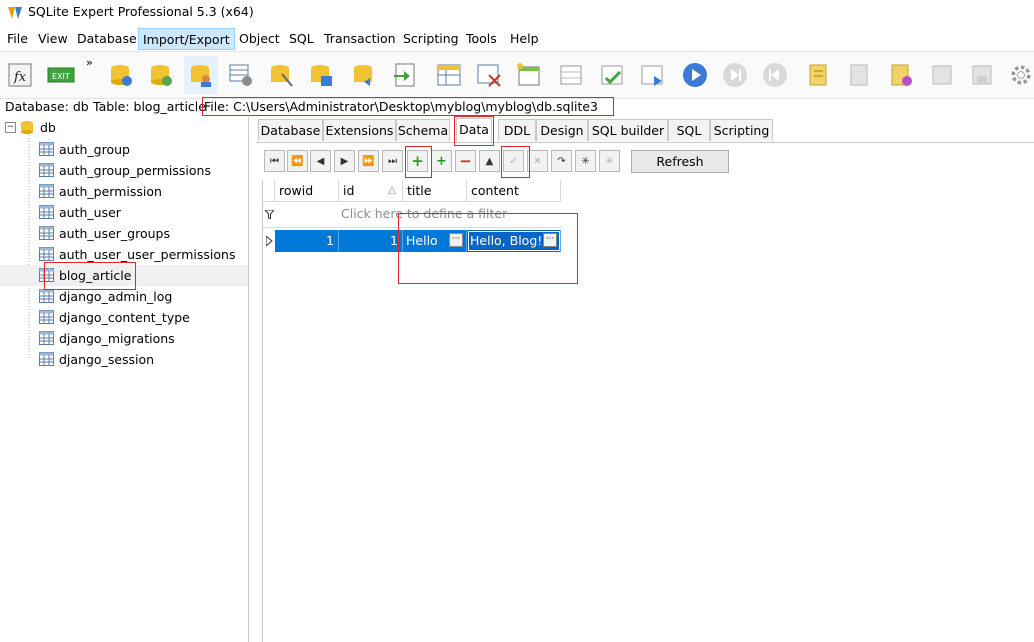 This screenshot has height=642, width=1034. I want to click on last-record-button: ⏭, so click(392, 161).